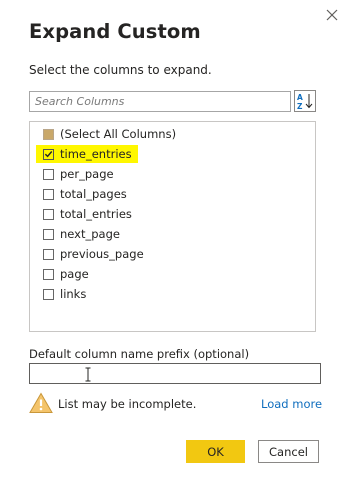 The width and height of the screenshot is (349, 492). Describe the element at coordinates (87, 174) in the screenshot. I see `column-label: per_page` at that location.